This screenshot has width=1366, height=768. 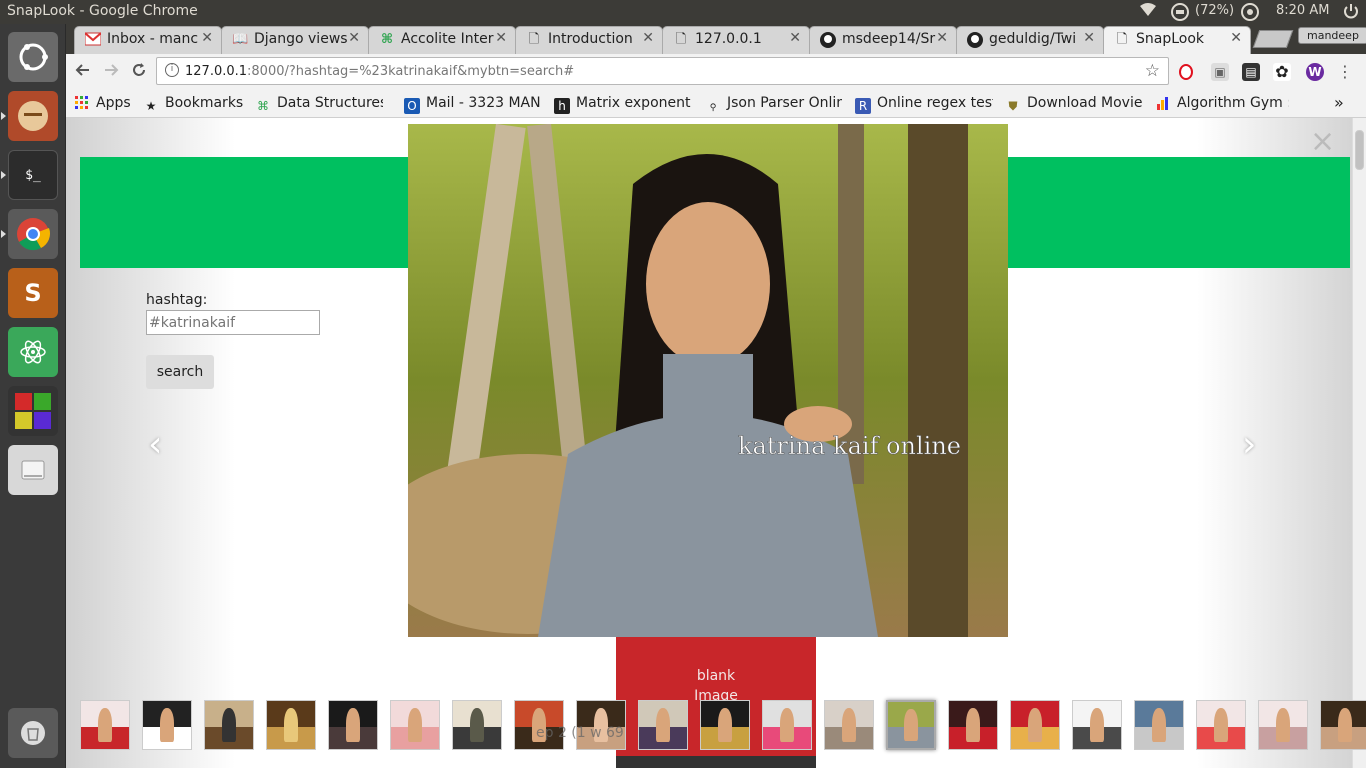 I want to click on bookmark-regex: R Online regex test, so click(x=924, y=104).